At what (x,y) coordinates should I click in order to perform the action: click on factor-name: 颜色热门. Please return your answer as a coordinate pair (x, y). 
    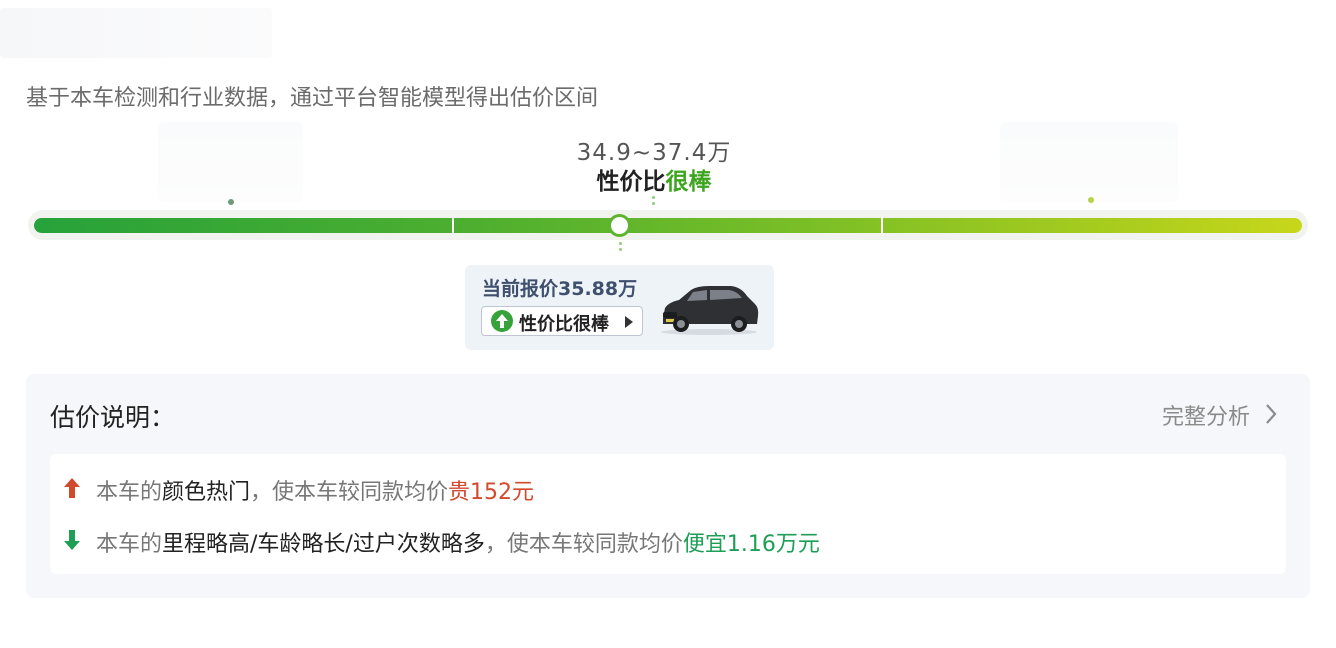
    Looking at the image, I should click on (206, 492).